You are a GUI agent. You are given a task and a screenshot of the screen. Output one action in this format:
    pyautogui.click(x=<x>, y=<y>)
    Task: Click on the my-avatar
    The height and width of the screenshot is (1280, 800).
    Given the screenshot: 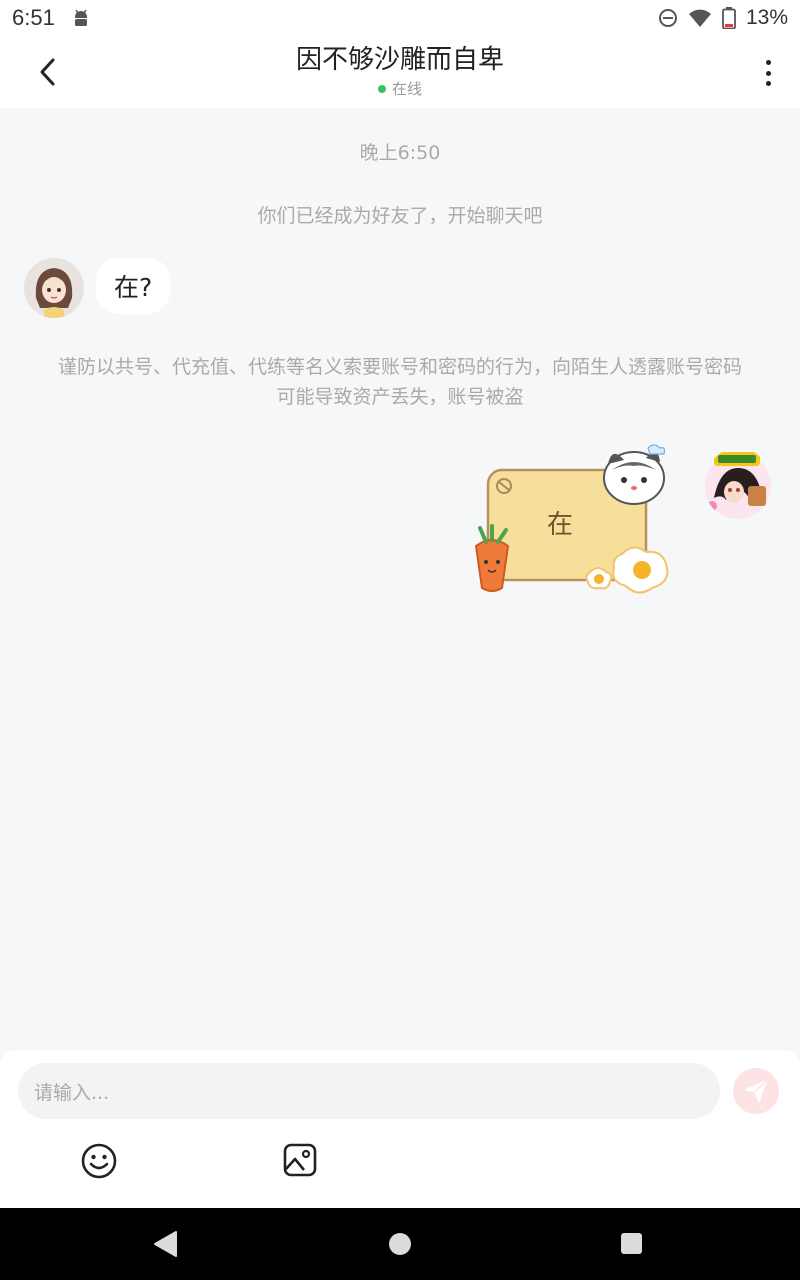 What is the action you would take?
    pyautogui.click(x=738, y=484)
    